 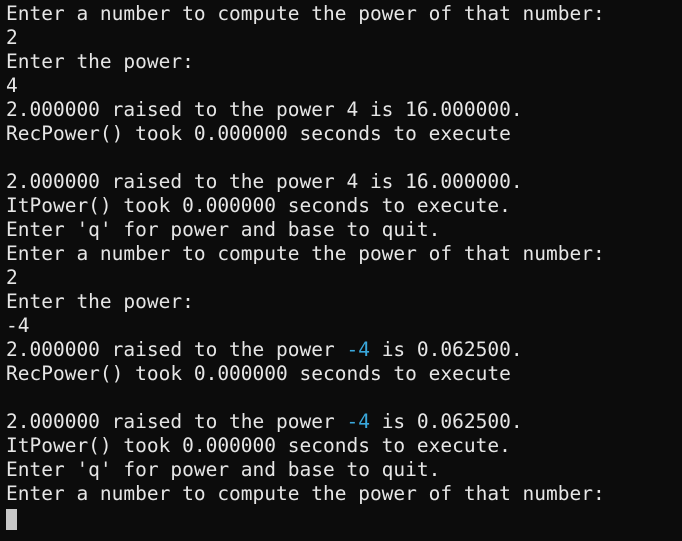 I want to click on text-cursor, so click(x=11, y=519).